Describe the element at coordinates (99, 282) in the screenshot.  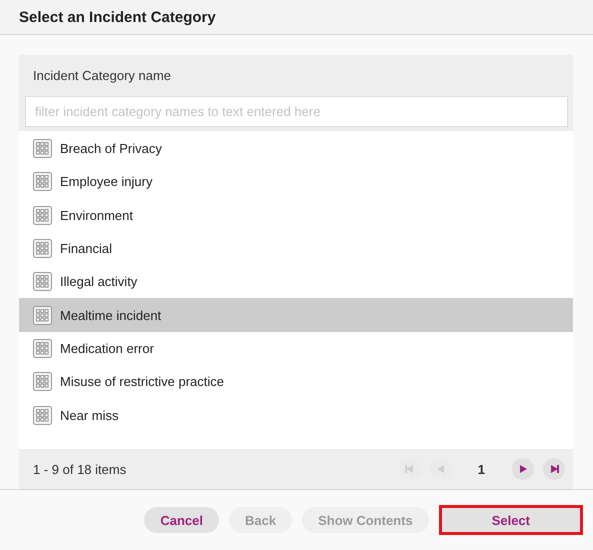
I see `category-name: Illegal activity` at that location.